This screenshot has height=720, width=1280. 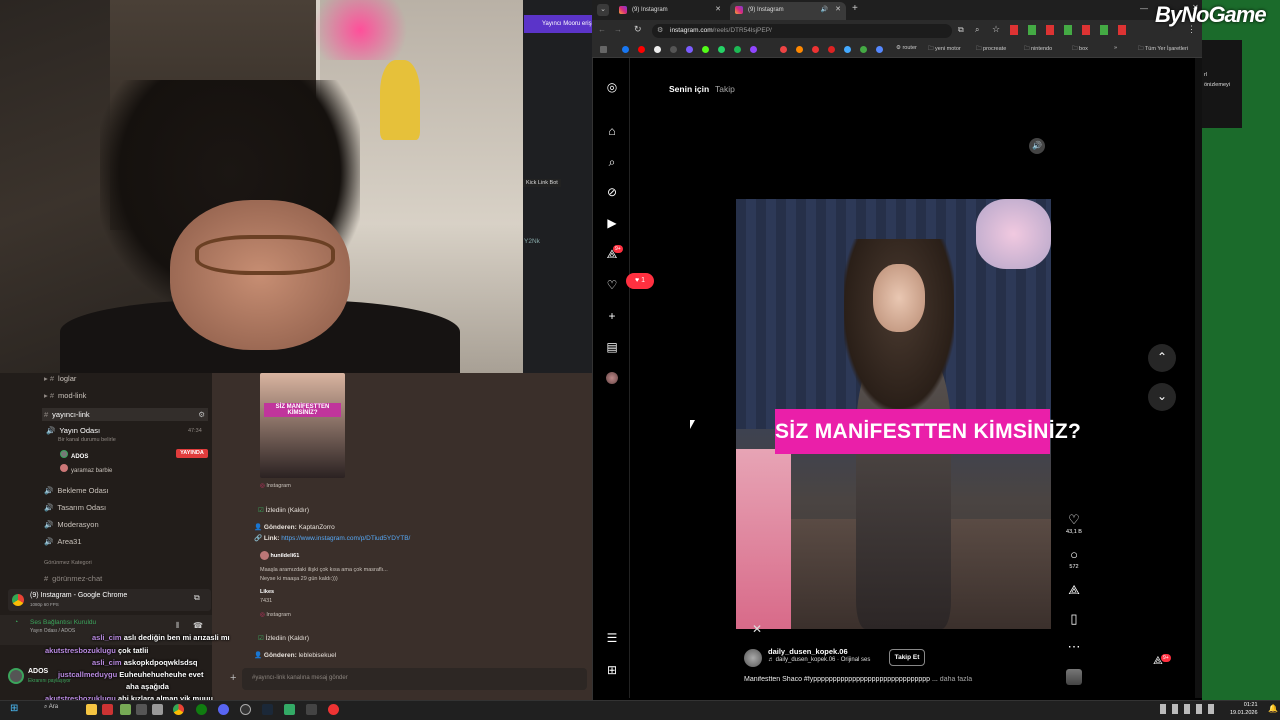 What do you see at coordinates (65, 395) in the screenshot?
I see `channel-mod-link: ▸ # mod-link` at bounding box center [65, 395].